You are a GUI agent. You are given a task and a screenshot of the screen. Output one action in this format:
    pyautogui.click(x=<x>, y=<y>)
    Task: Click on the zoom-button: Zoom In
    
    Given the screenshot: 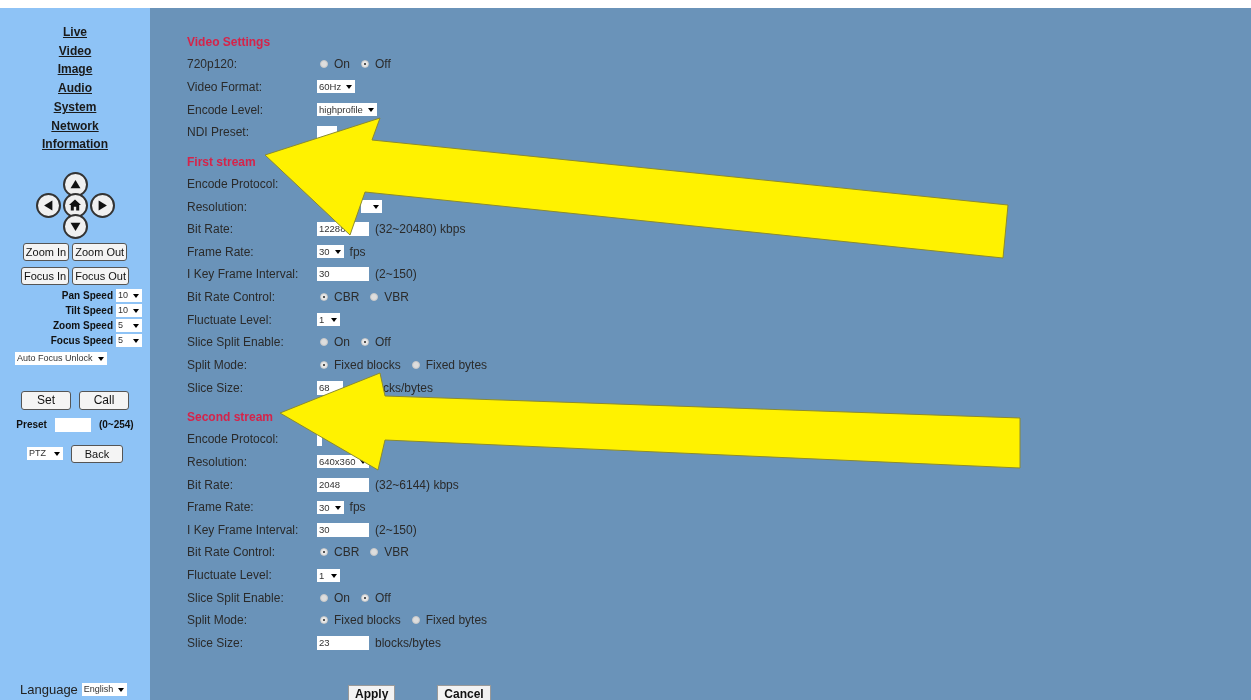 What is the action you would take?
    pyautogui.click(x=46, y=251)
    